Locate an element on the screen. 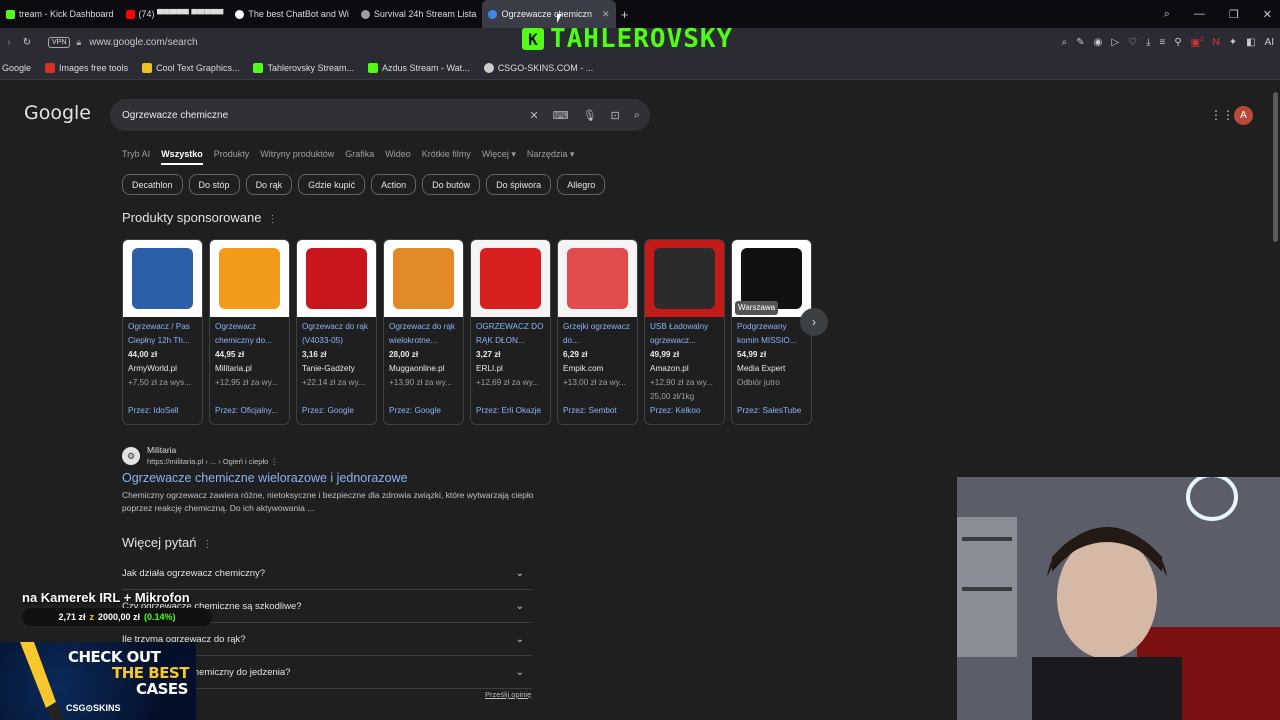 This screenshot has width=1280, height=720. search-tabs-icon: ⌕ is located at coordinates (1167, 14).